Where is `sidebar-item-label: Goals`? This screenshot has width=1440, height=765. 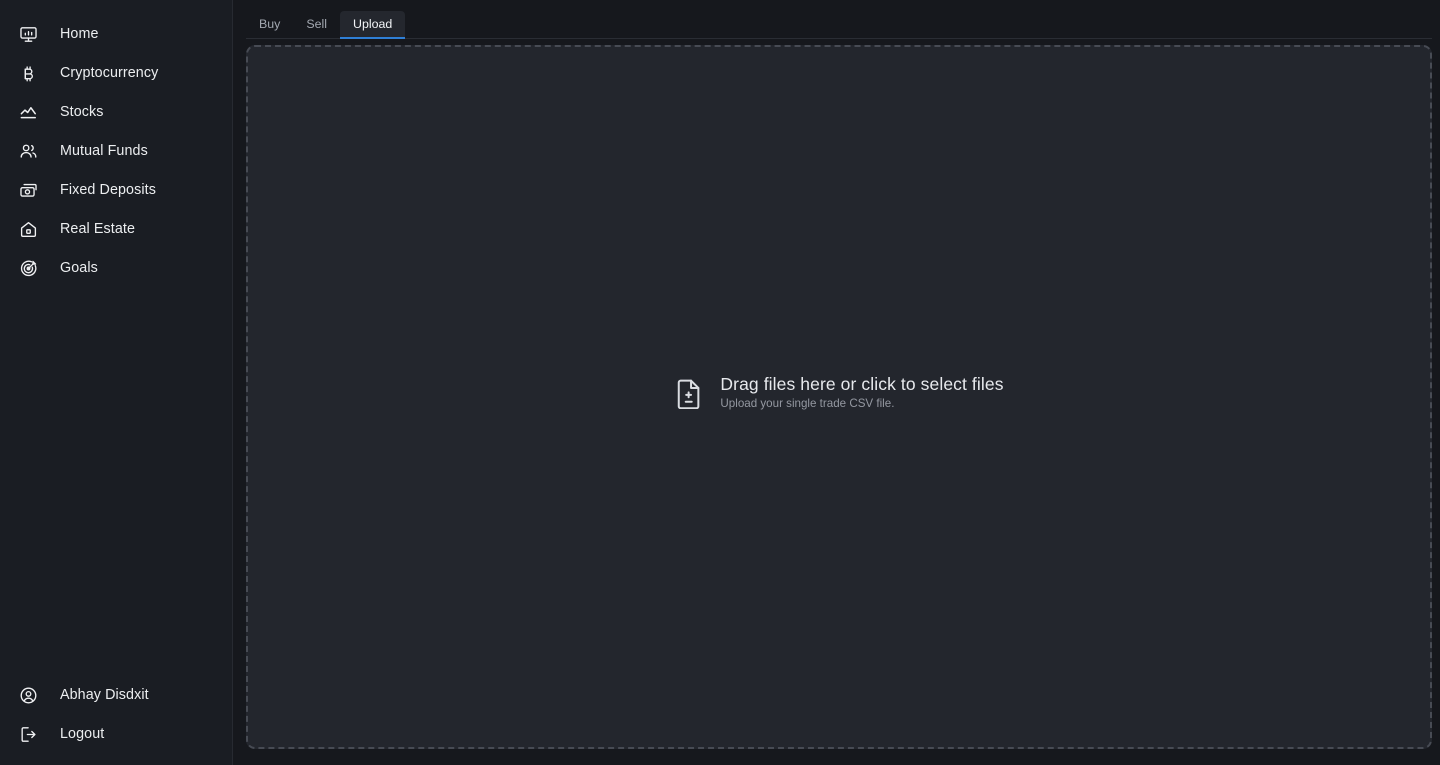 sidebar-item-label: Goals is located at coordinates (79, 268).